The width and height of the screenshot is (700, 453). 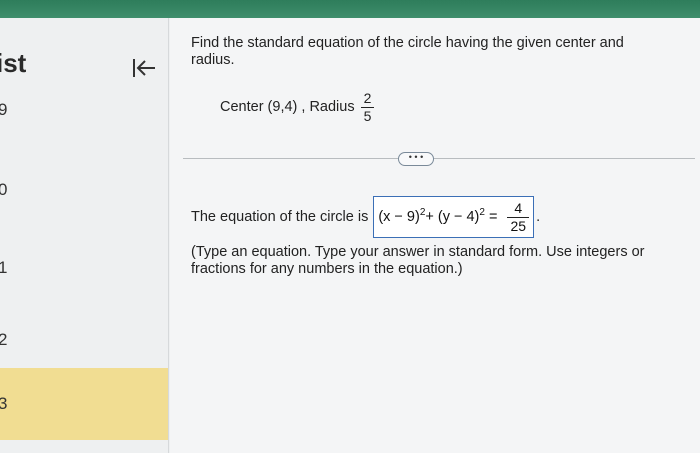 What do you see at coordinates (13, 63) in the screenshot?
I see `sidebar-title: ist` at bounding box center [13, 63].